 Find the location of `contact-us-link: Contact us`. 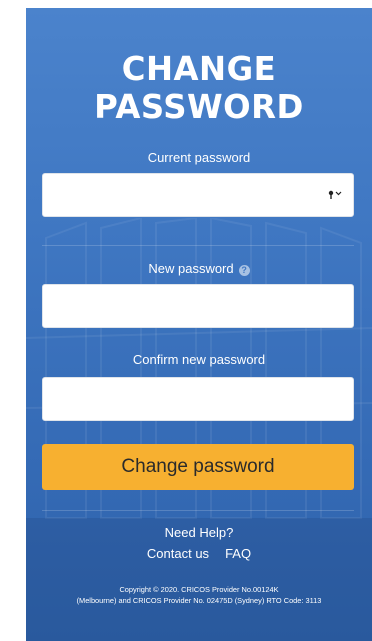

contact-us-link: Contact us is located at coordinates (178, 553).